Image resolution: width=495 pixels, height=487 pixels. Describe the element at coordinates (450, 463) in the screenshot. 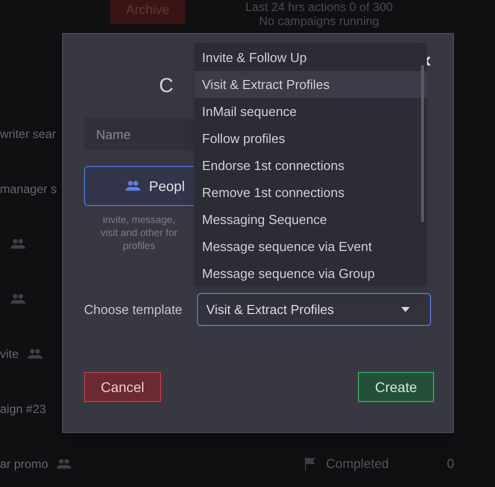

I see `campaign-count: 0` at that location.